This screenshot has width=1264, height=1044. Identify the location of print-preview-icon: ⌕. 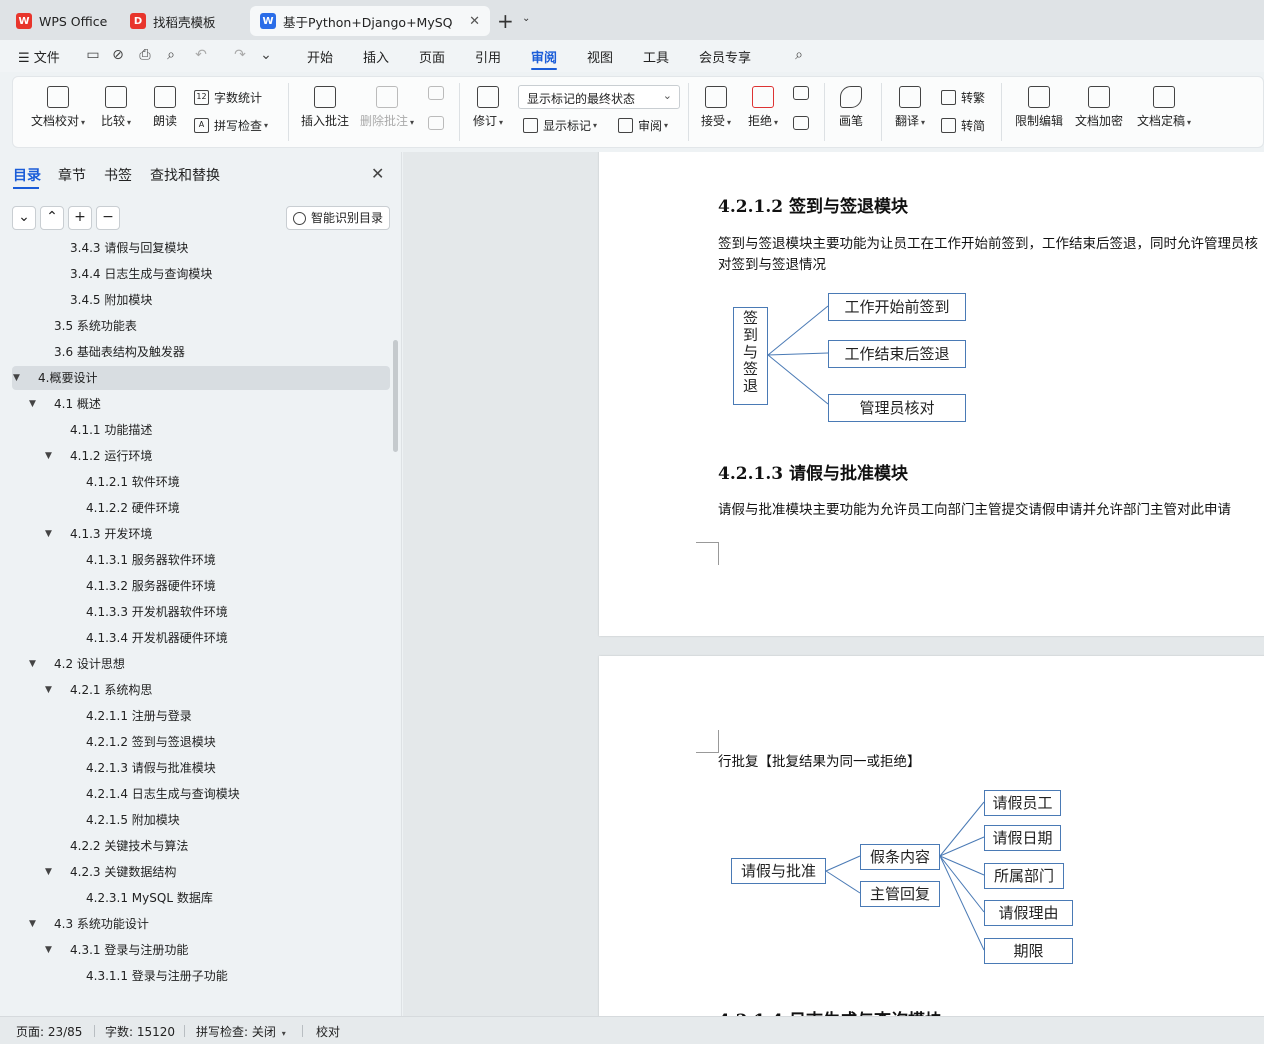
(171, 55).